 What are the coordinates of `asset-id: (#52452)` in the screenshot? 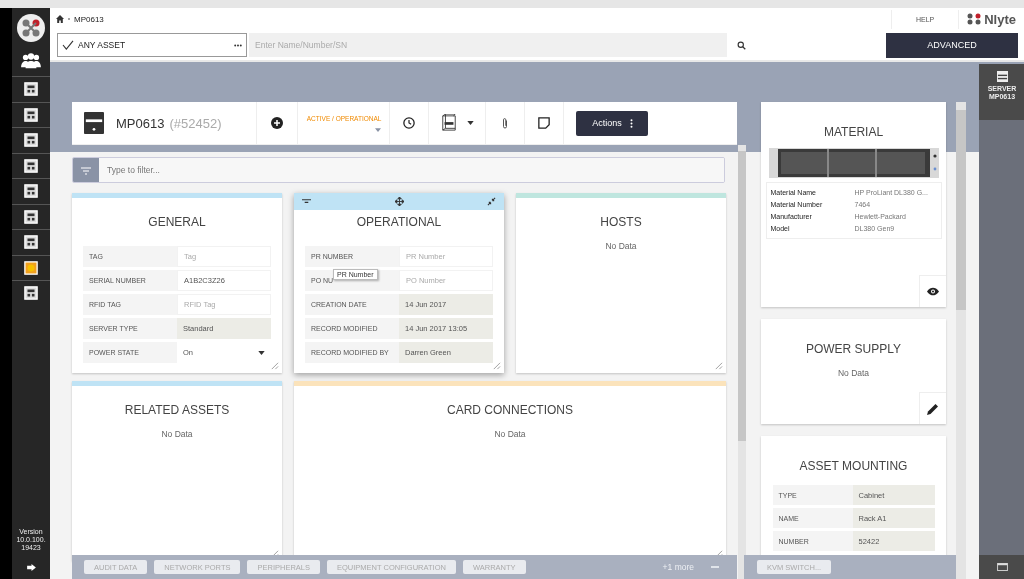 It's located at (196, 123).